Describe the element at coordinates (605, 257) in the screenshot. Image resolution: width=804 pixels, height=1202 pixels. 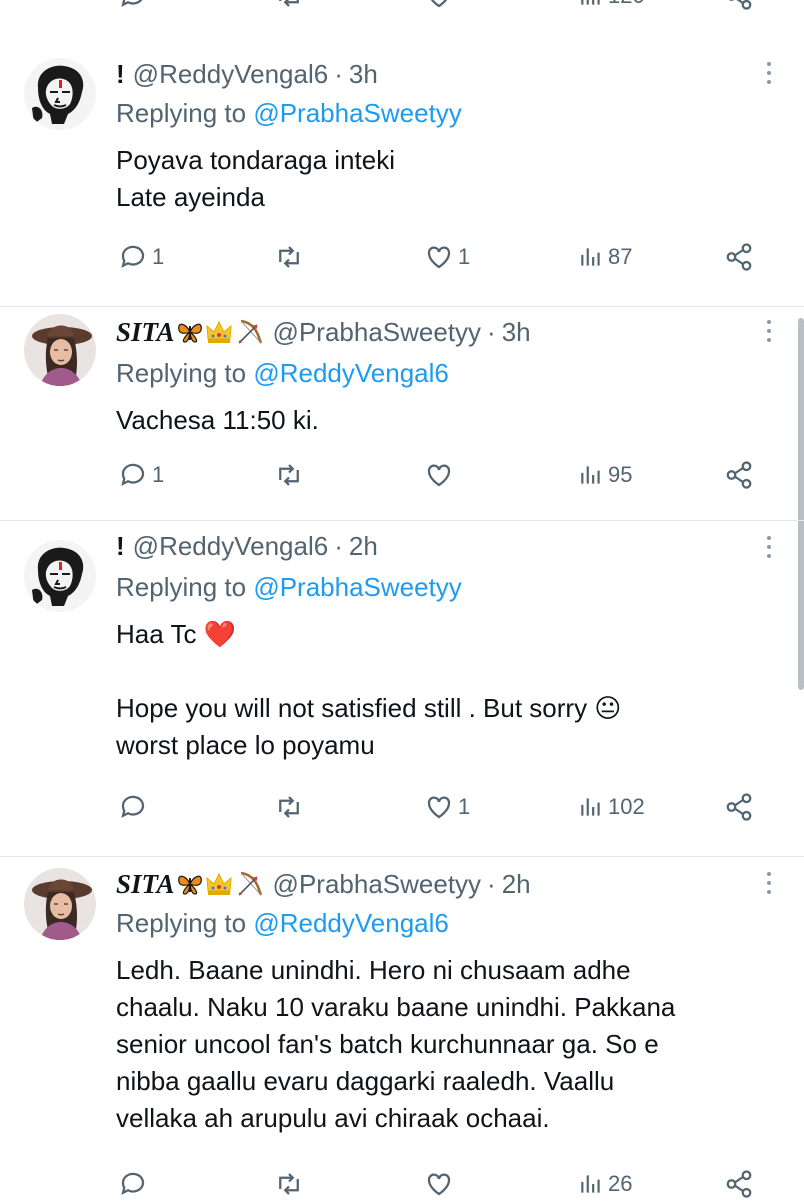
I see `views-button: 87` at that location.